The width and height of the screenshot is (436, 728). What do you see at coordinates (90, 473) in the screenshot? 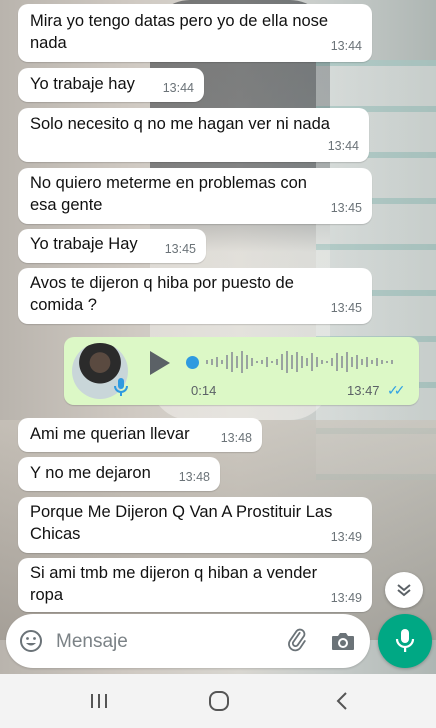
I see `message-text: Y no me dejaron` at bounding box center [90, 473].